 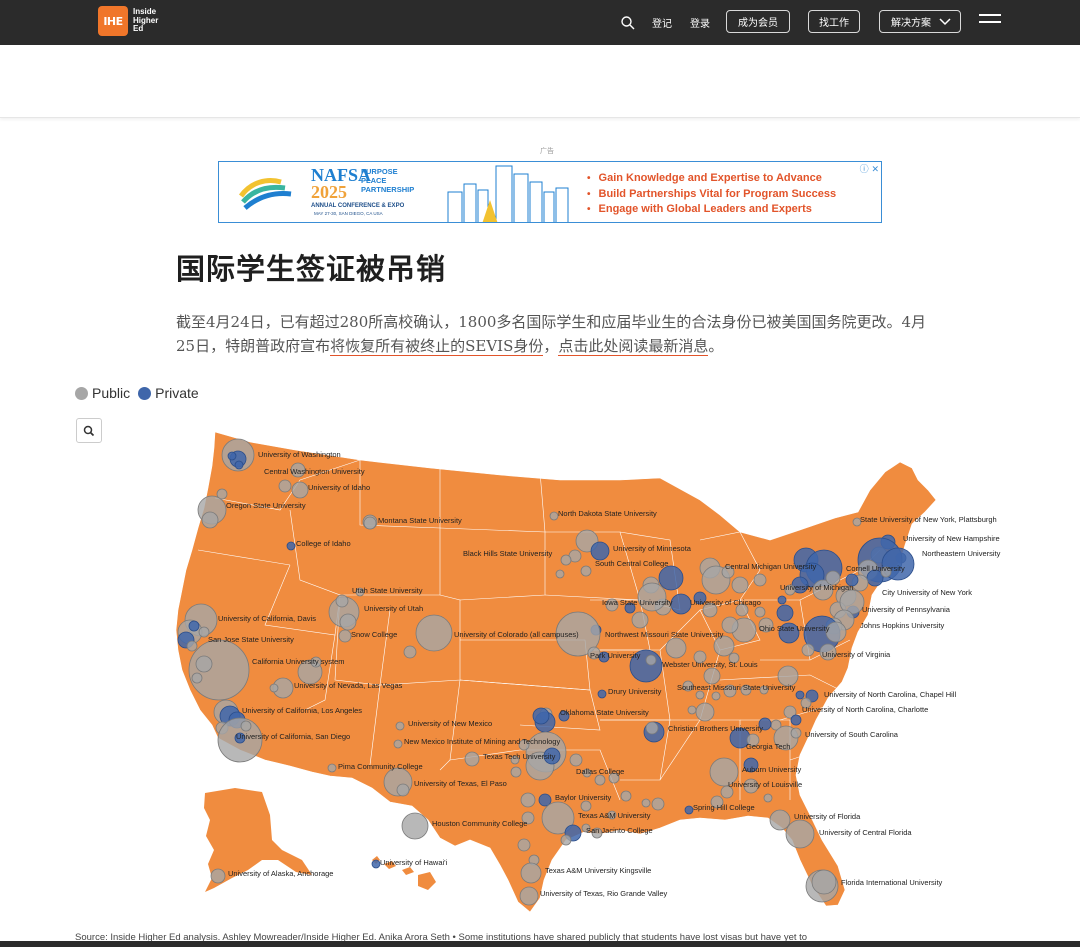 I want to click on institution-label: Northeastern University, so click(x=961, y=553).